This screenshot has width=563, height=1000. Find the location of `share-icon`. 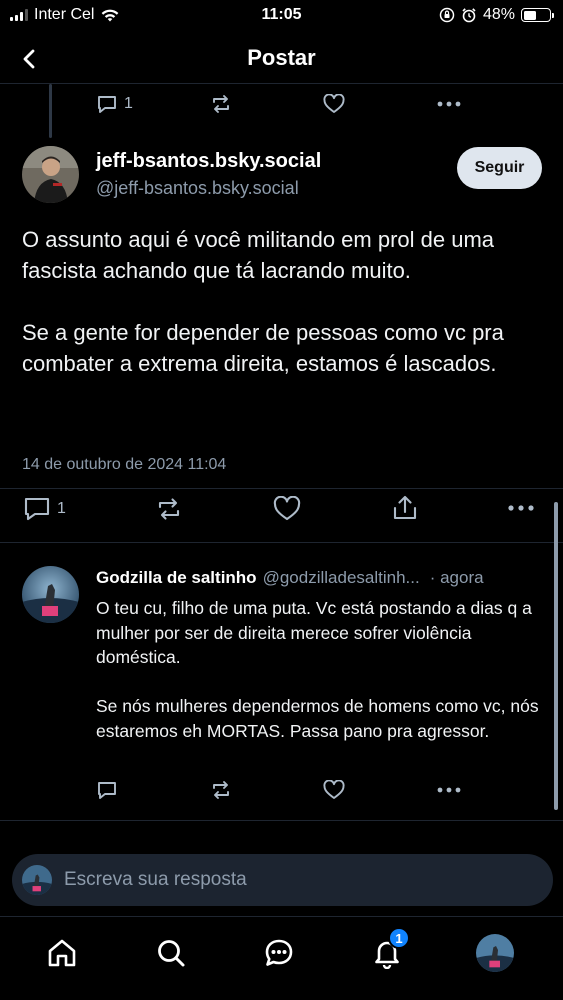

share-icon is located at coordinates (405, 507).